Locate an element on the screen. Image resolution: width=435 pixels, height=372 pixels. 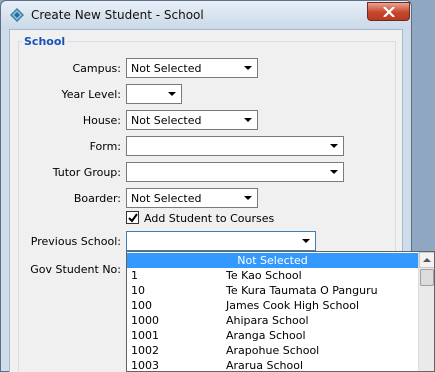
school-code: 100 is located at coordinates (141, 305).